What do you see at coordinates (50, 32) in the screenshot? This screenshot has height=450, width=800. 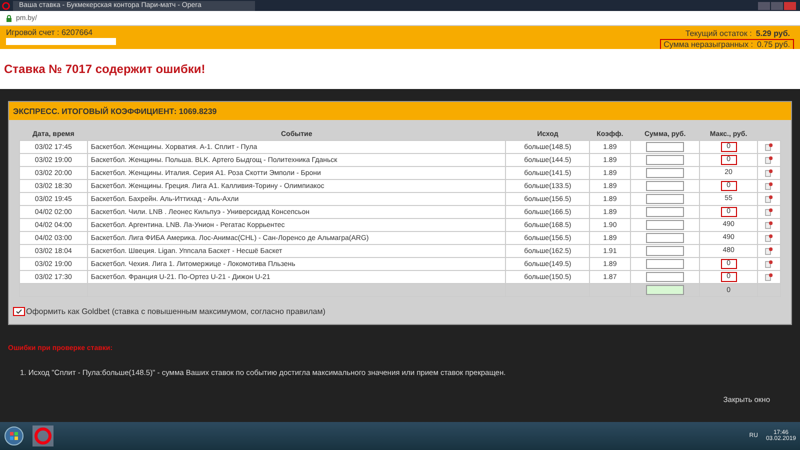 I see `account-number: Игровой счет : 6207664` at bounding box center [50, 32].